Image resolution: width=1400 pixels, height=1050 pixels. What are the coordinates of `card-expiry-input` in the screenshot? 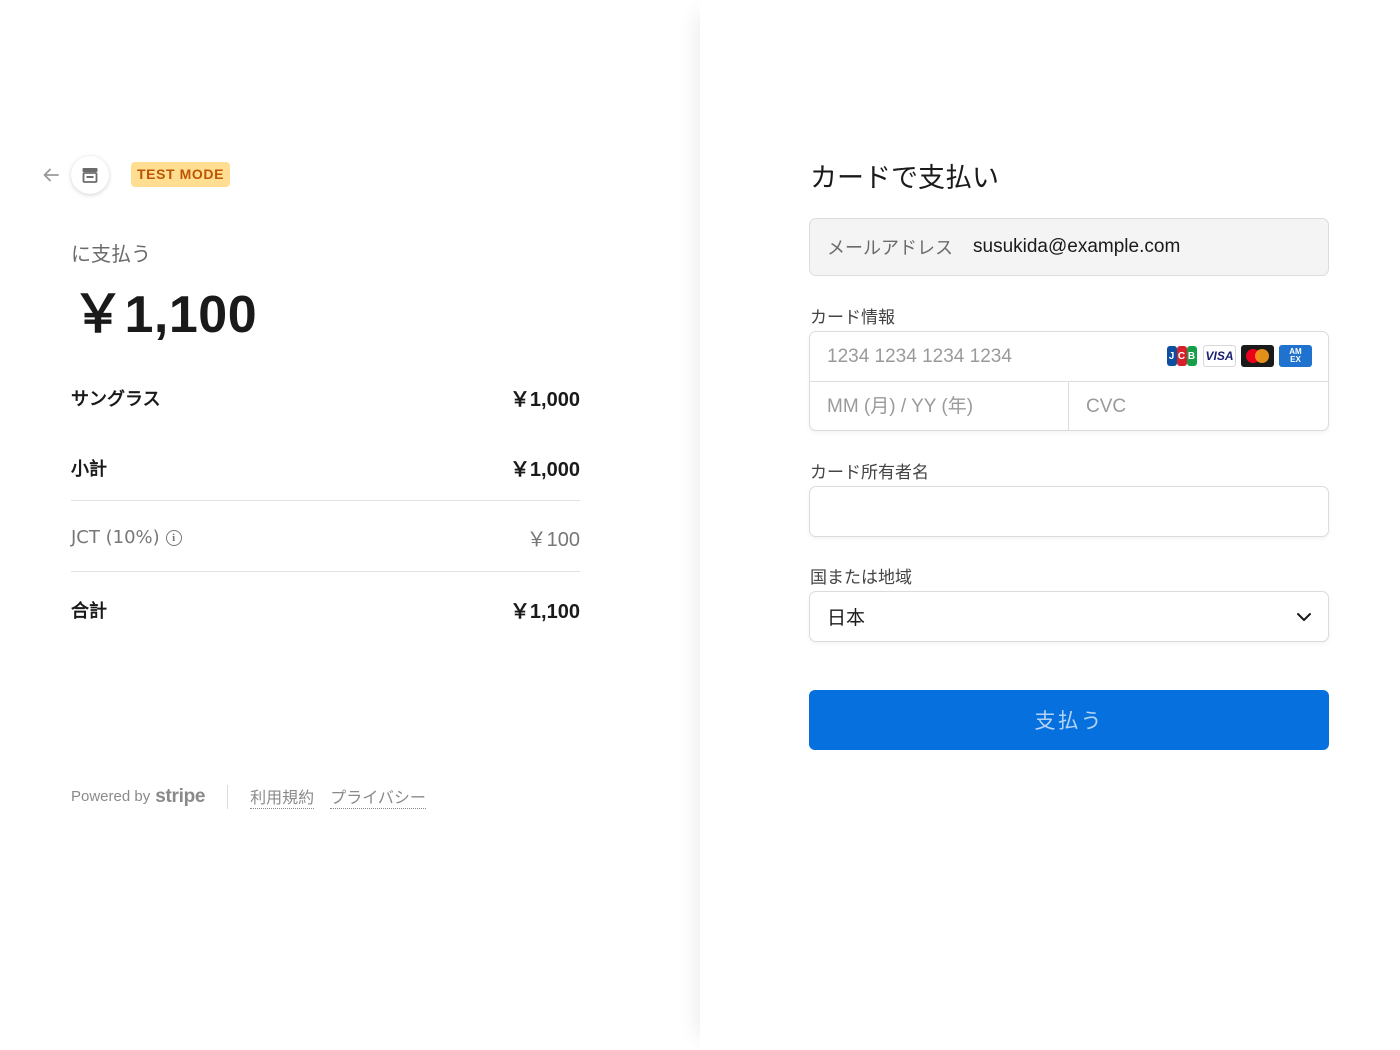 It's located at (939, 406).